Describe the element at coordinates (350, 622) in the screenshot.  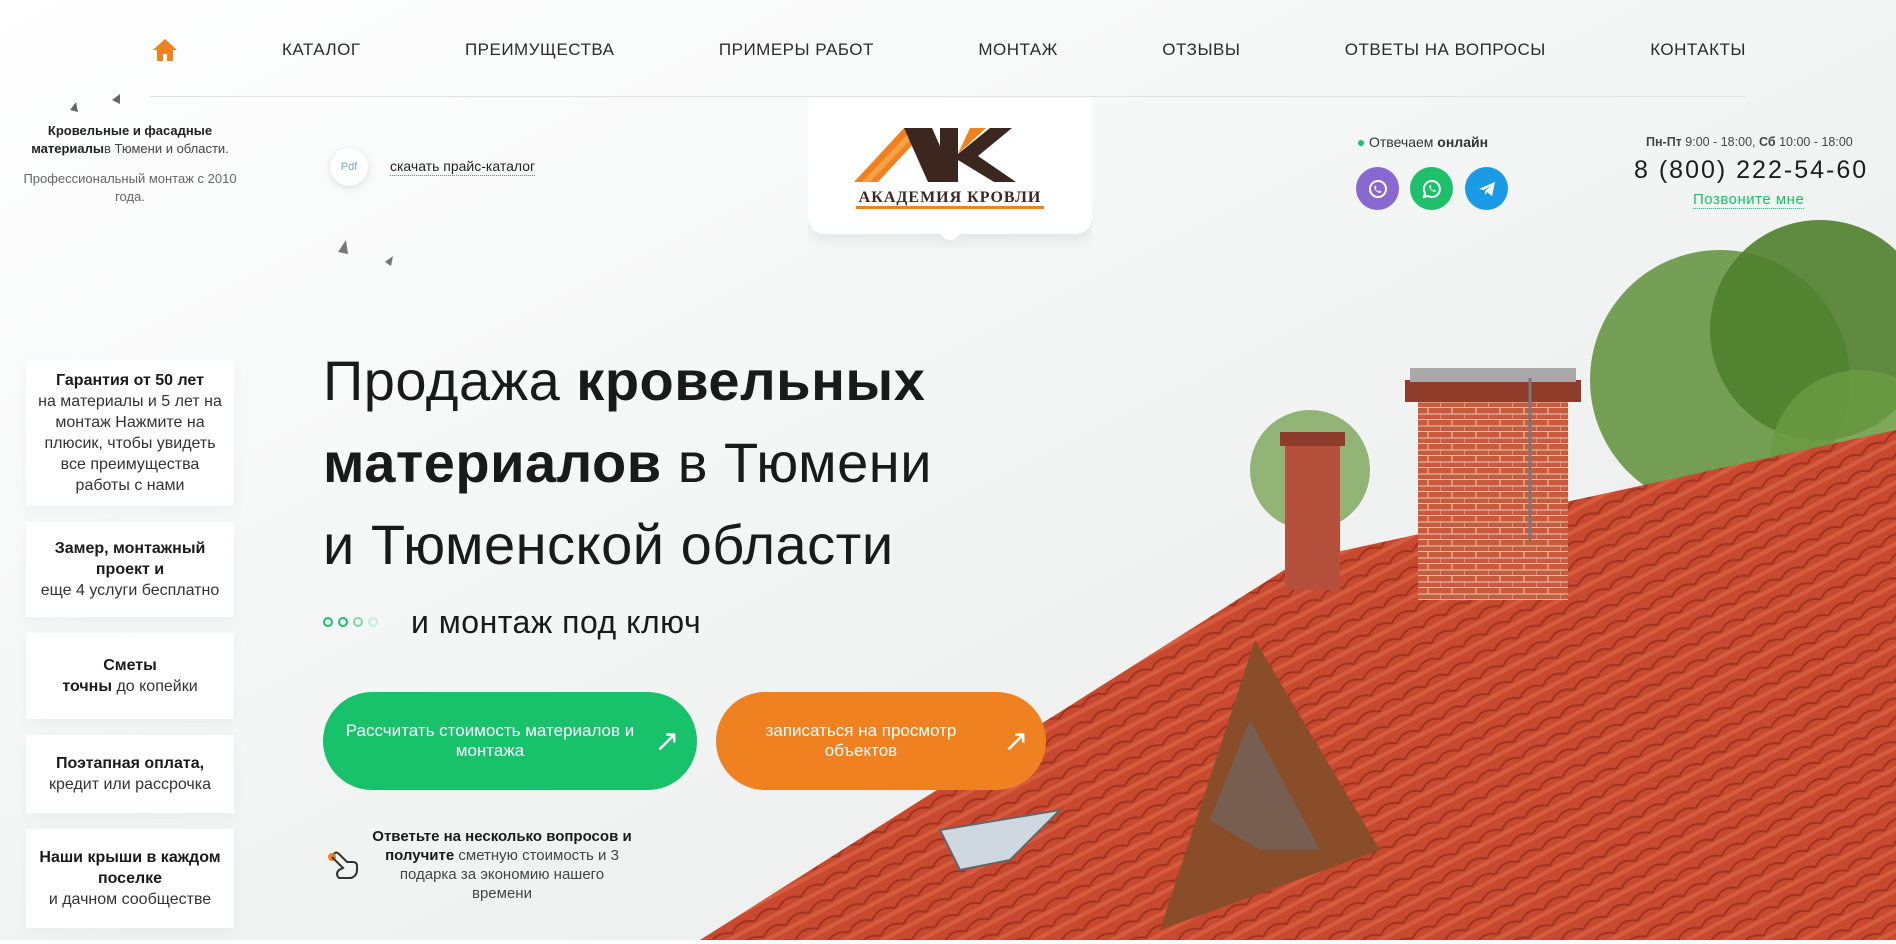
I see `decorative-dots` at that location.